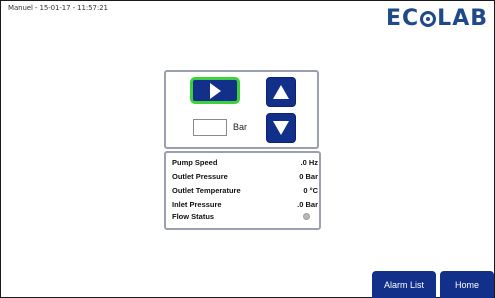  I want to click on ecolab-logo: EC LAB, so click(437, 18).